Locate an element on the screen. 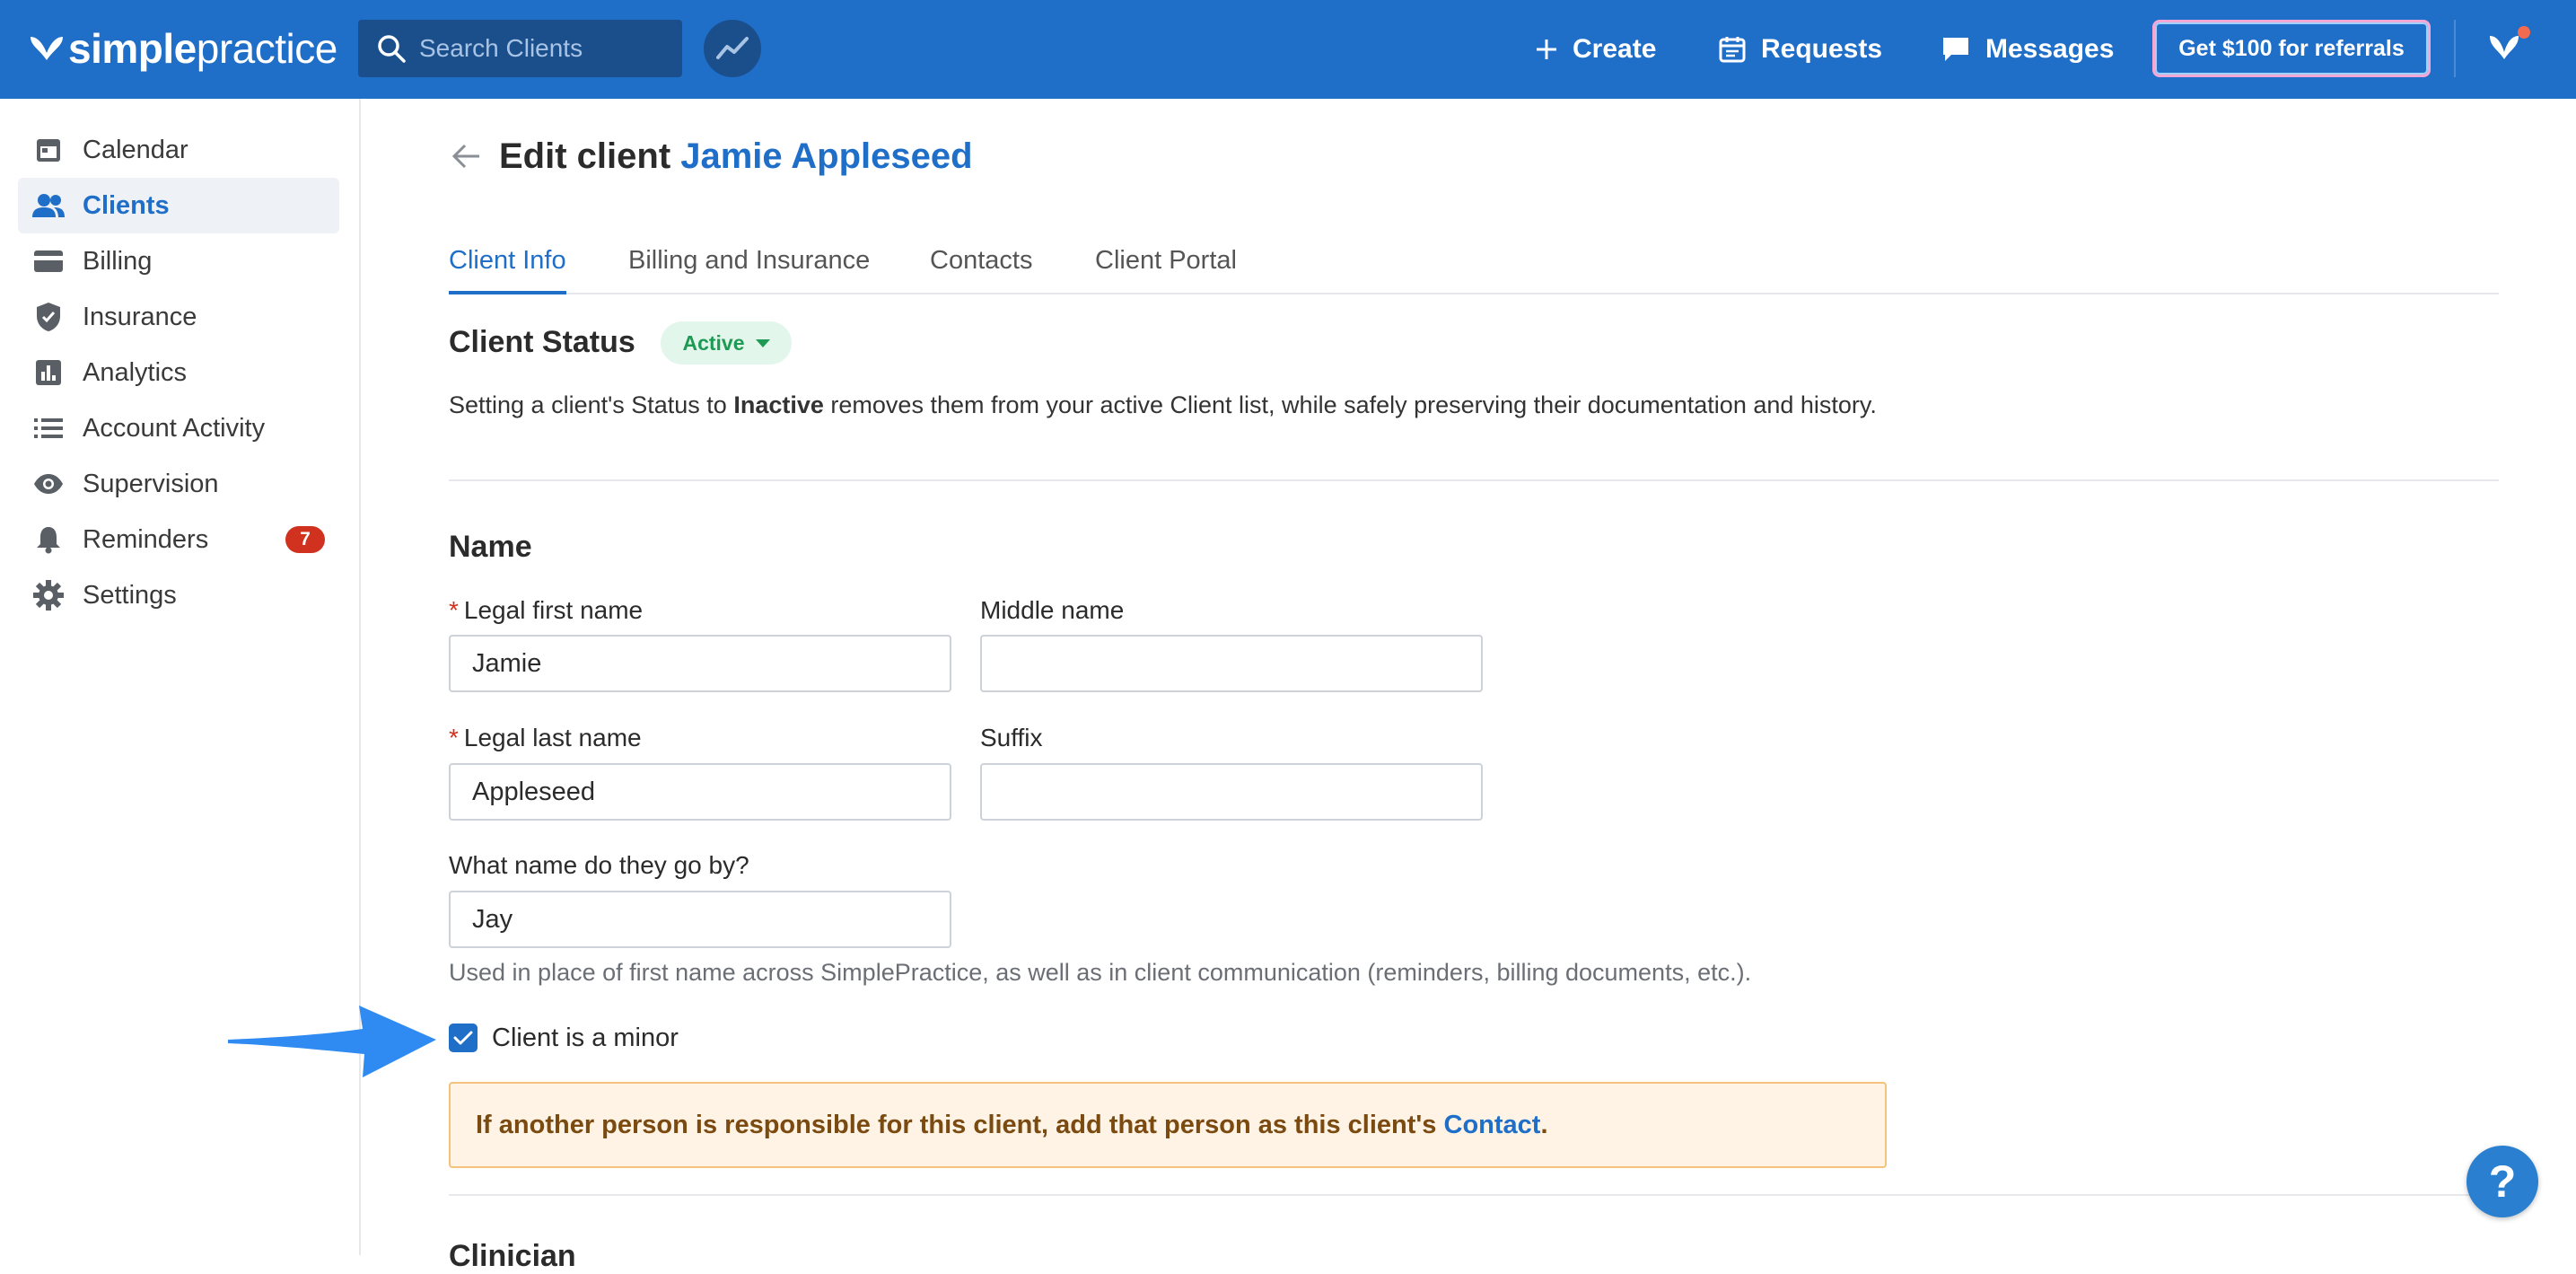 The image size is (2576, 1274). sidebar-item-reminders: Reminders 7 is located at coordinates (178, 539).